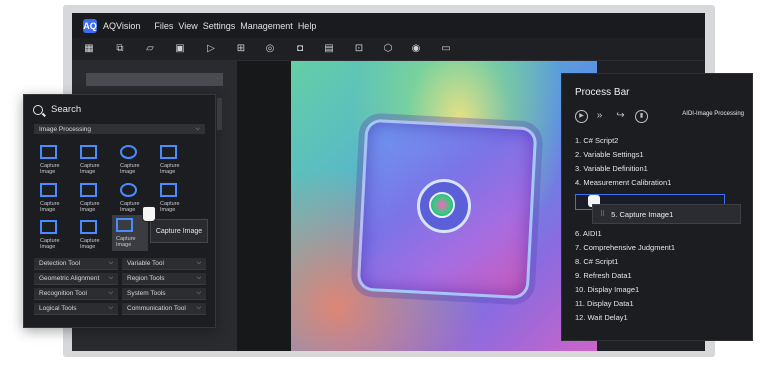  Describe the element at coordinates (603, 275) in the screenshot. I see `process-step: 9. Refresh Data1` at that location.